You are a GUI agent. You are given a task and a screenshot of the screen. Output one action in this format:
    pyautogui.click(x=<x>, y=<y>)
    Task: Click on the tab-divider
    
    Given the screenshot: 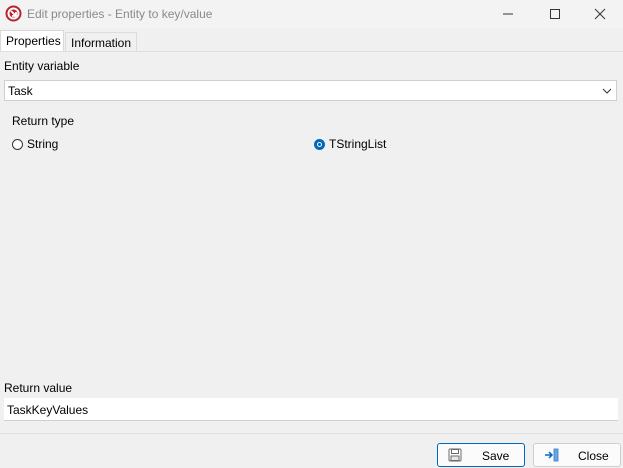 What is the action you would take?
    pyautogui.click(x=311, y=51)
    